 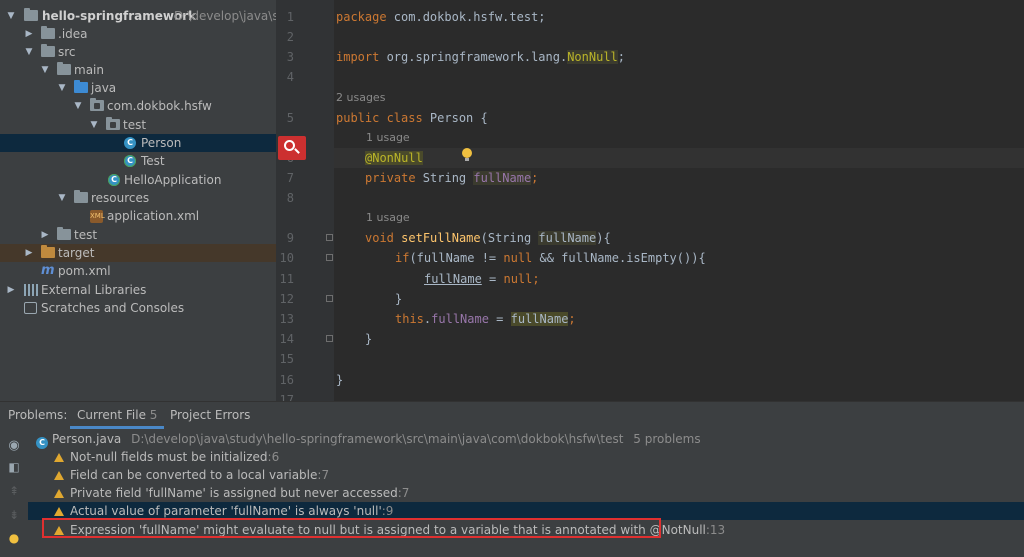 I want to click on keyword: void, so click(x=379, y=238).